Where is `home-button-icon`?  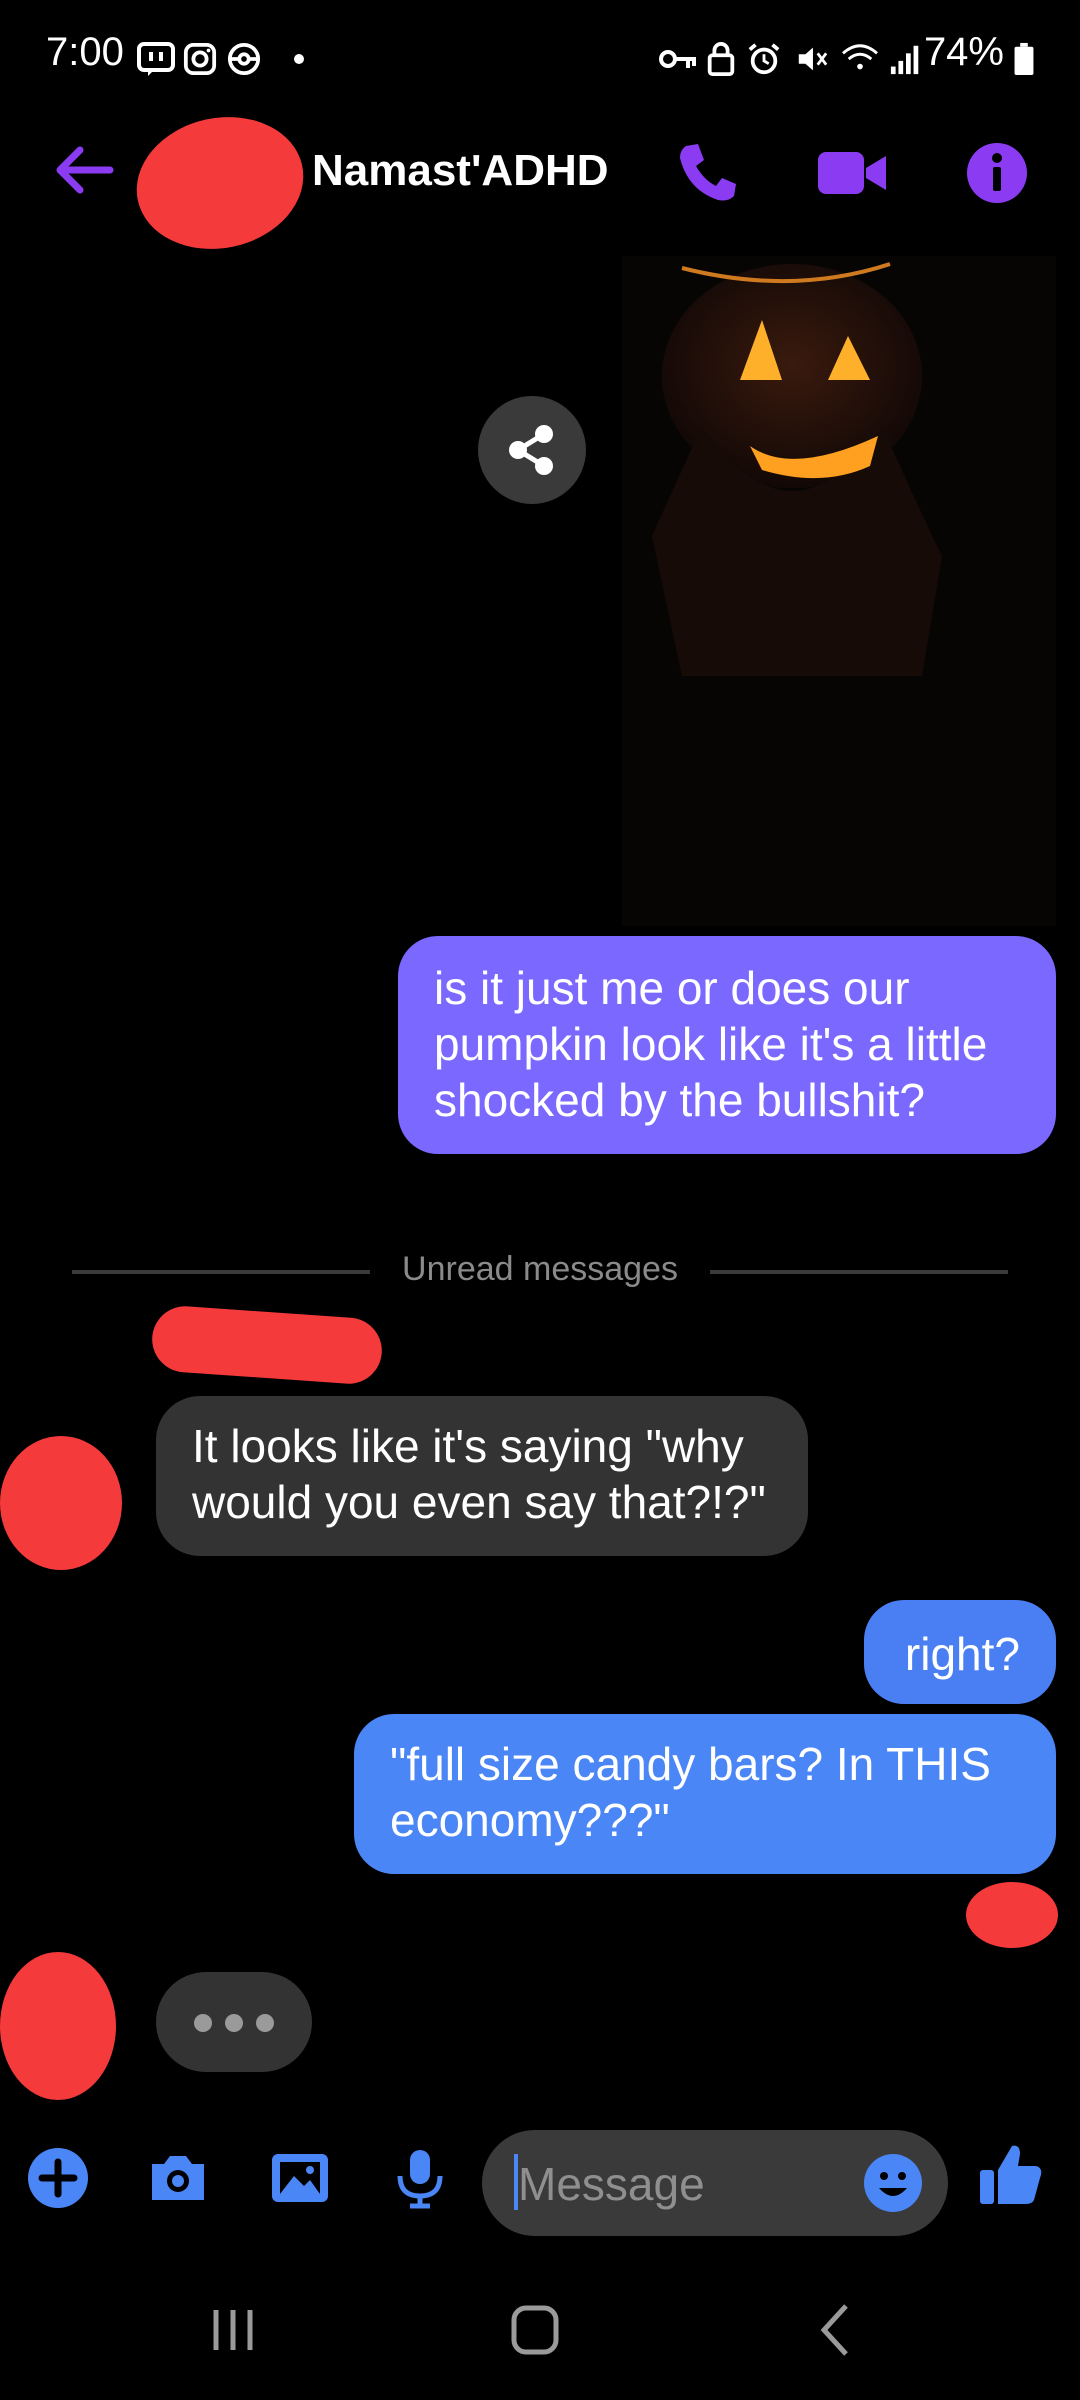 home-button-icon is located at coordinates (535, 2330).